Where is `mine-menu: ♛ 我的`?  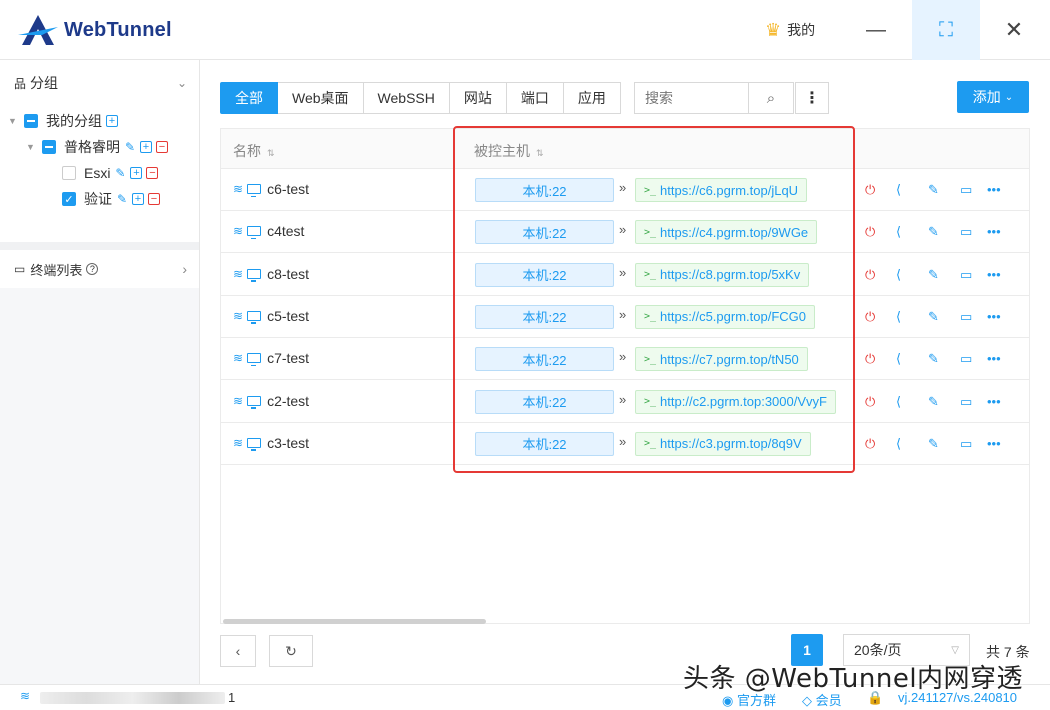 mine-menu: ♛ 我的 is located at coordinates (790, 30).